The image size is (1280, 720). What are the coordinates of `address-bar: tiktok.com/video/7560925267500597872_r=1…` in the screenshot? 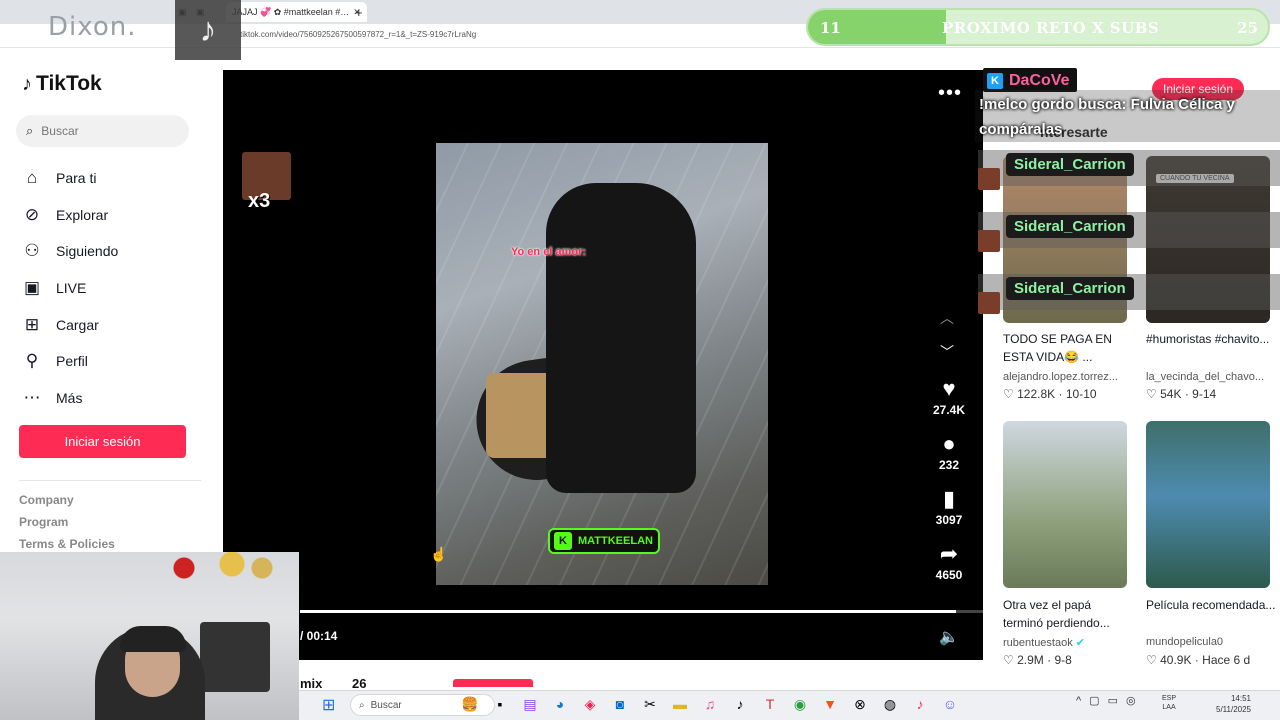 It's located at (358, 34).